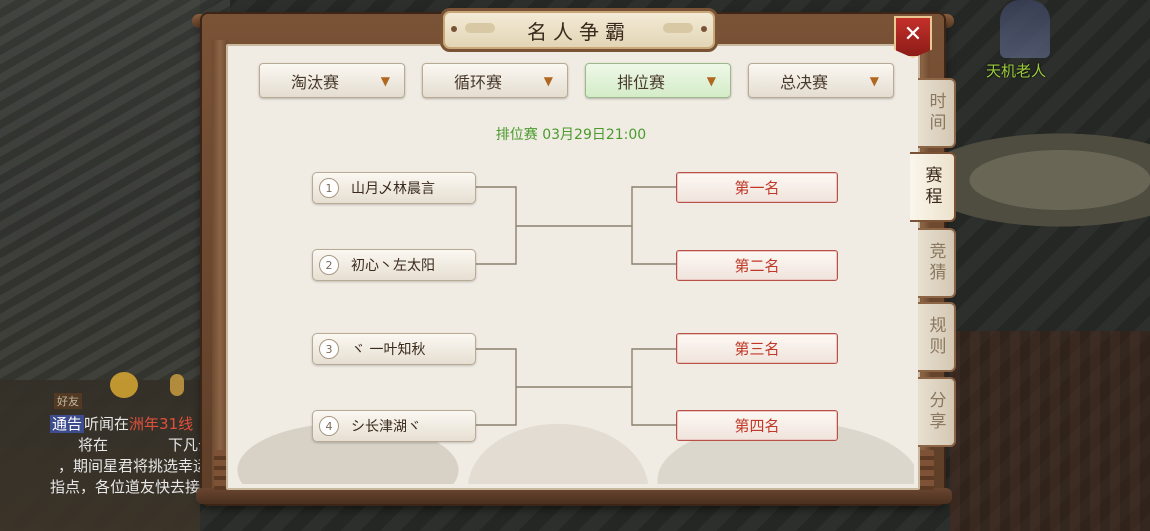 Image resolution: width=1150 pixels, height=531 pixels. Describe the element at coordinates (388, 350) in the screenshot. I see `player-name: ヾ 一叶知秋` at that location.